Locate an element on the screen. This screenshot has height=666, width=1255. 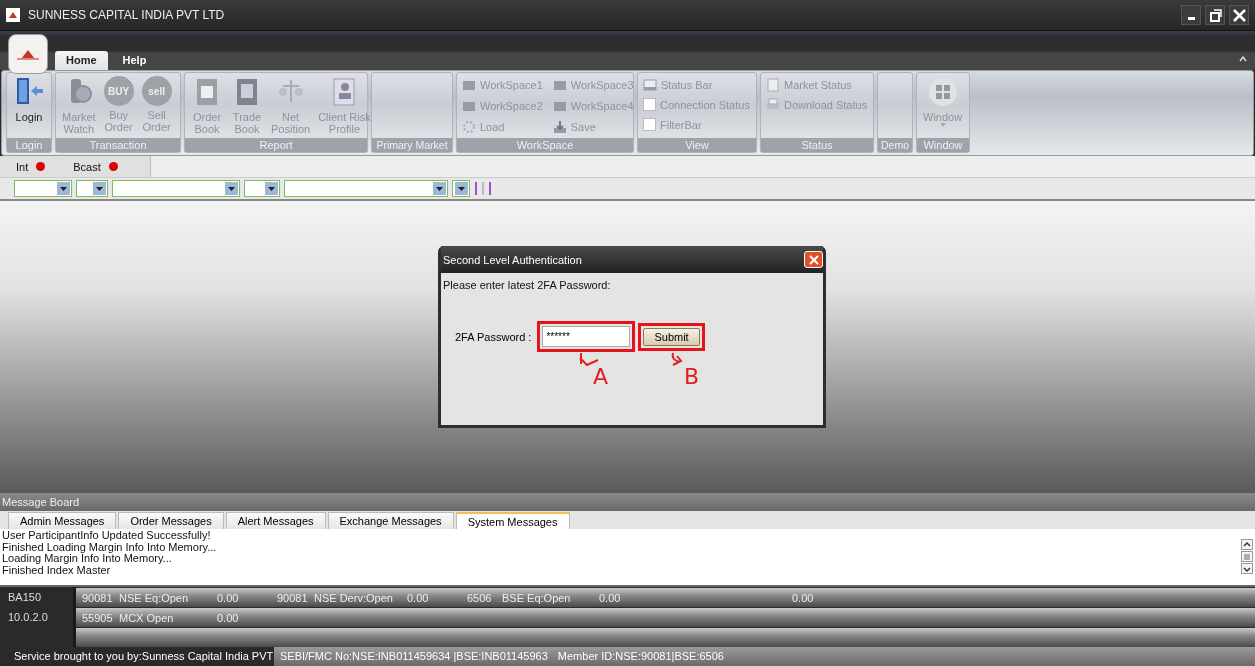
status-cell-text: 55905 is located at coordinates (98, 619).